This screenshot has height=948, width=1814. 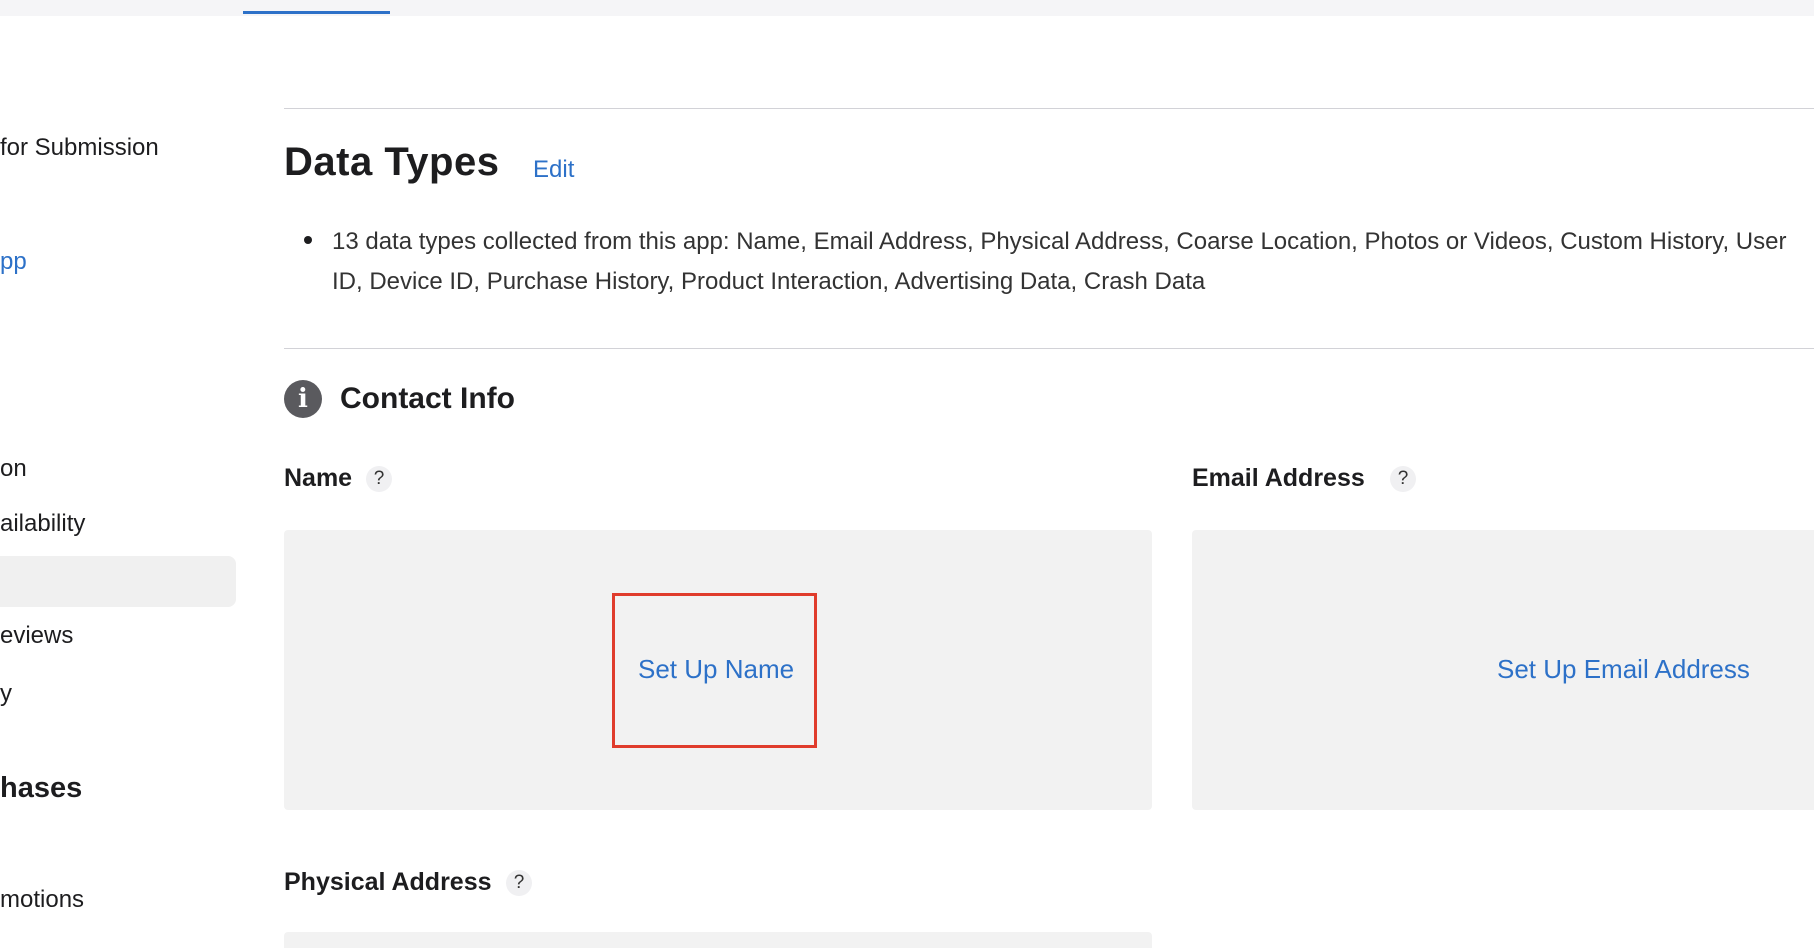 I want to click on sidebar-item-privacy: y, so click(x=6, y=694).